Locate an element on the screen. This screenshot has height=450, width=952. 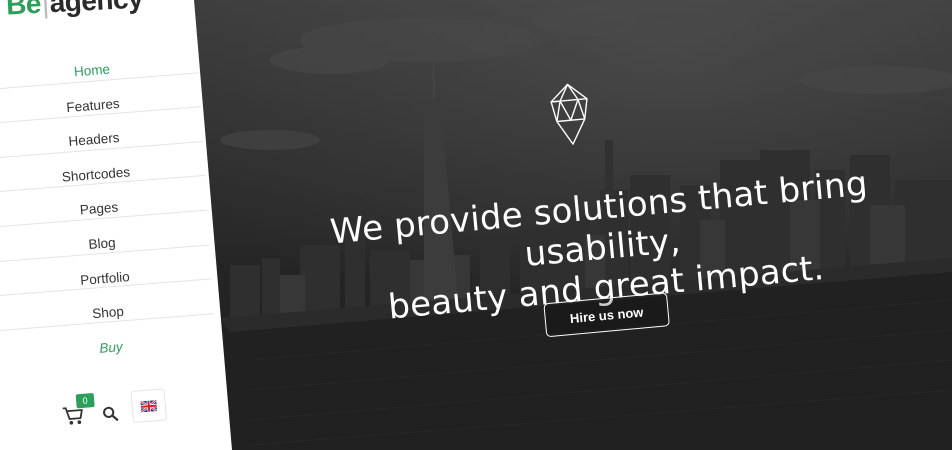
menu-item-pages: Pages is located at coordinates (116, 209).